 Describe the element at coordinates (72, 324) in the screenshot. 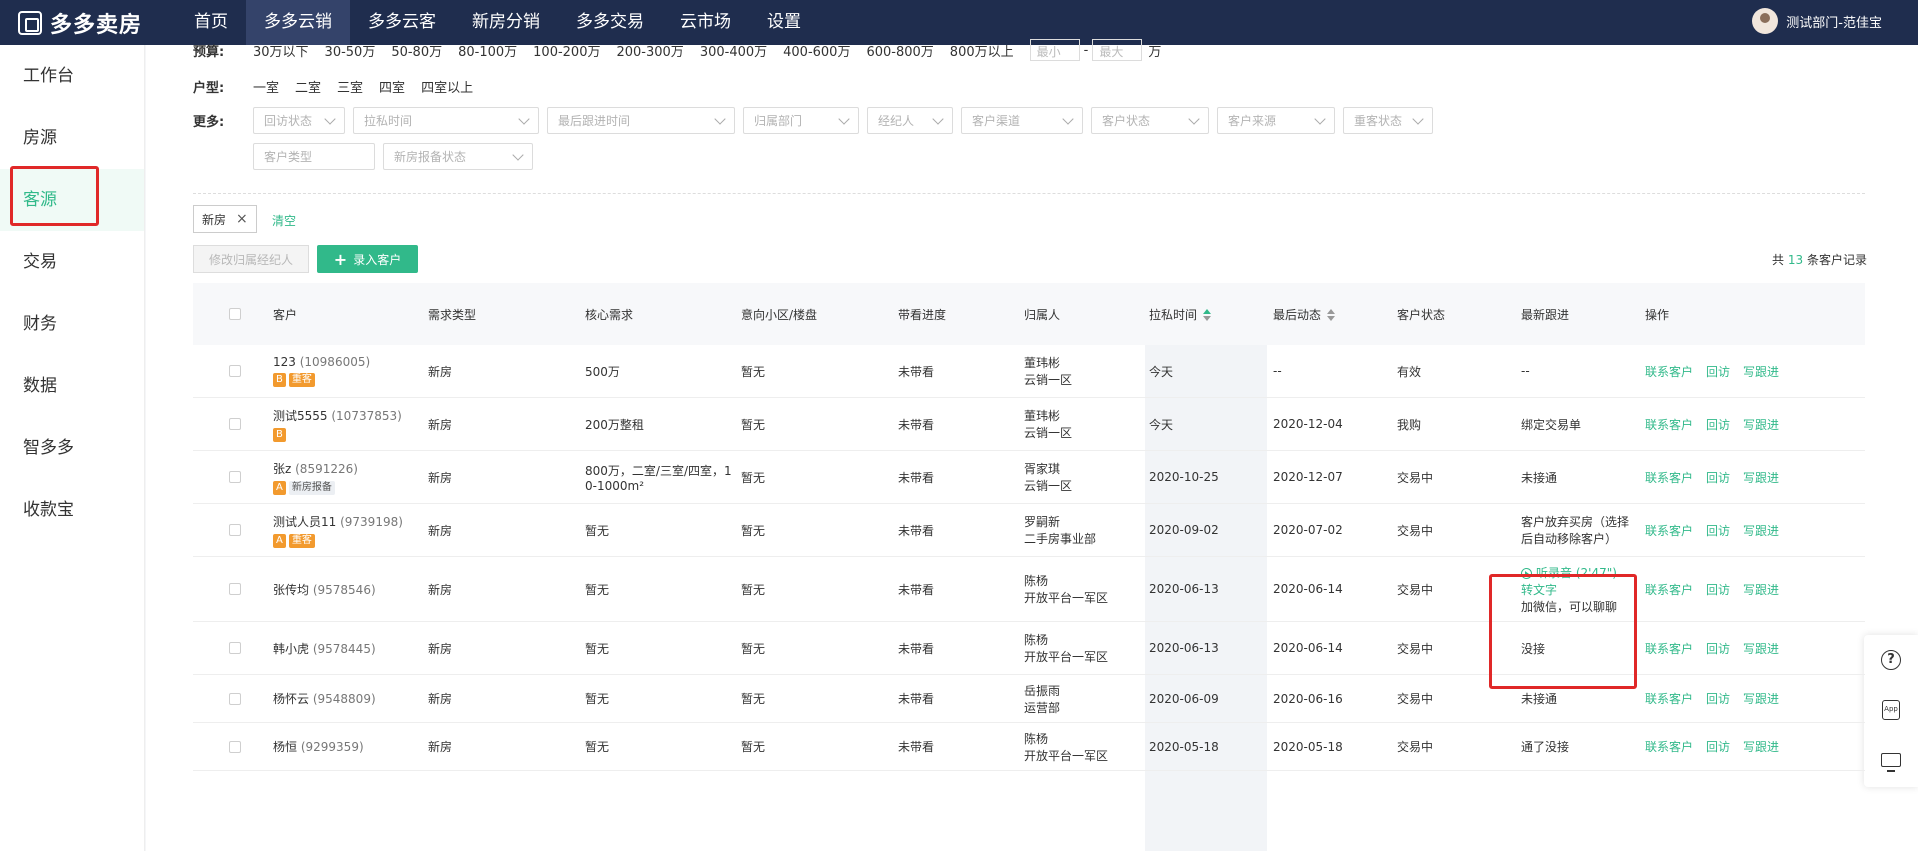

I see `sidebar-item-4: 财务` at that location.